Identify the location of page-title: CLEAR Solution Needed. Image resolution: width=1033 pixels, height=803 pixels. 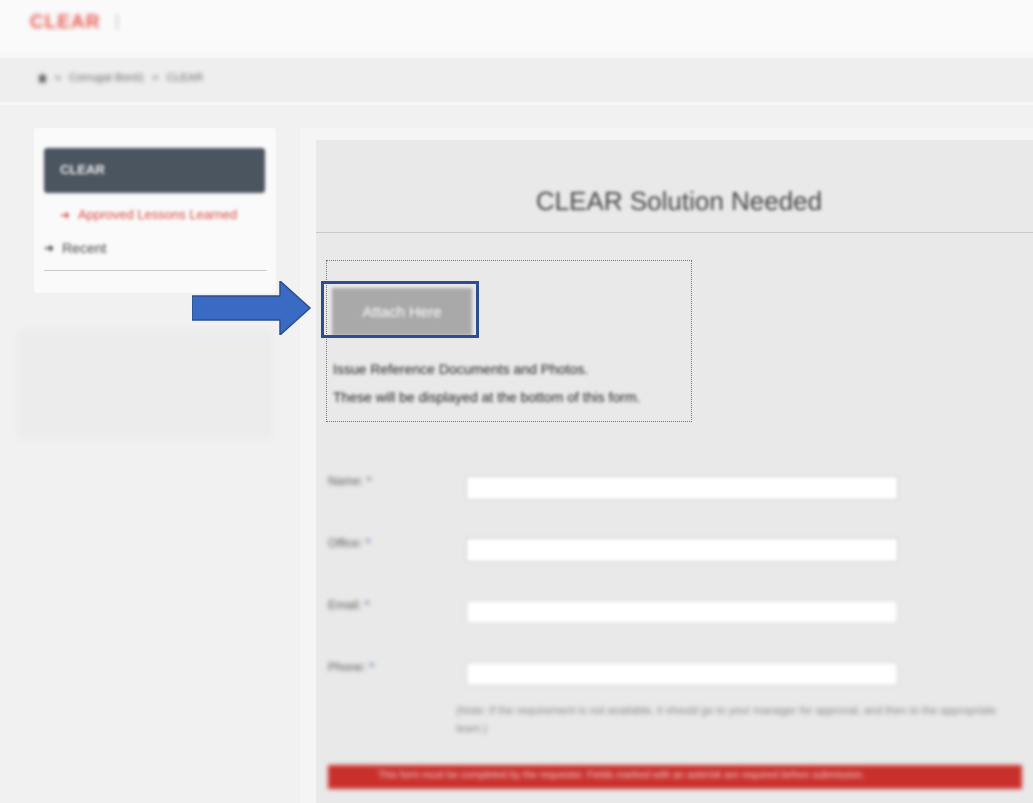
(679, 201).